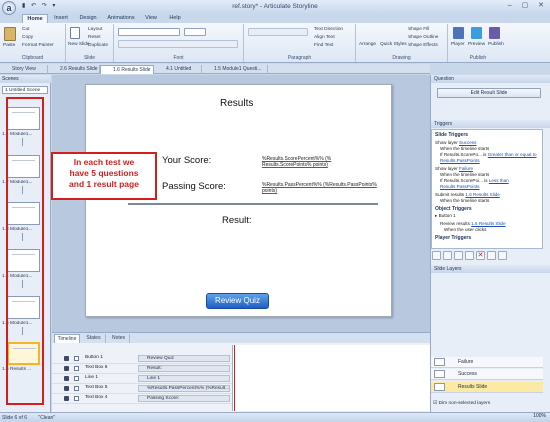 The width and height of the screenshot is (550, 422). I want to click on tab-insert: Insert, so click(61, 18).